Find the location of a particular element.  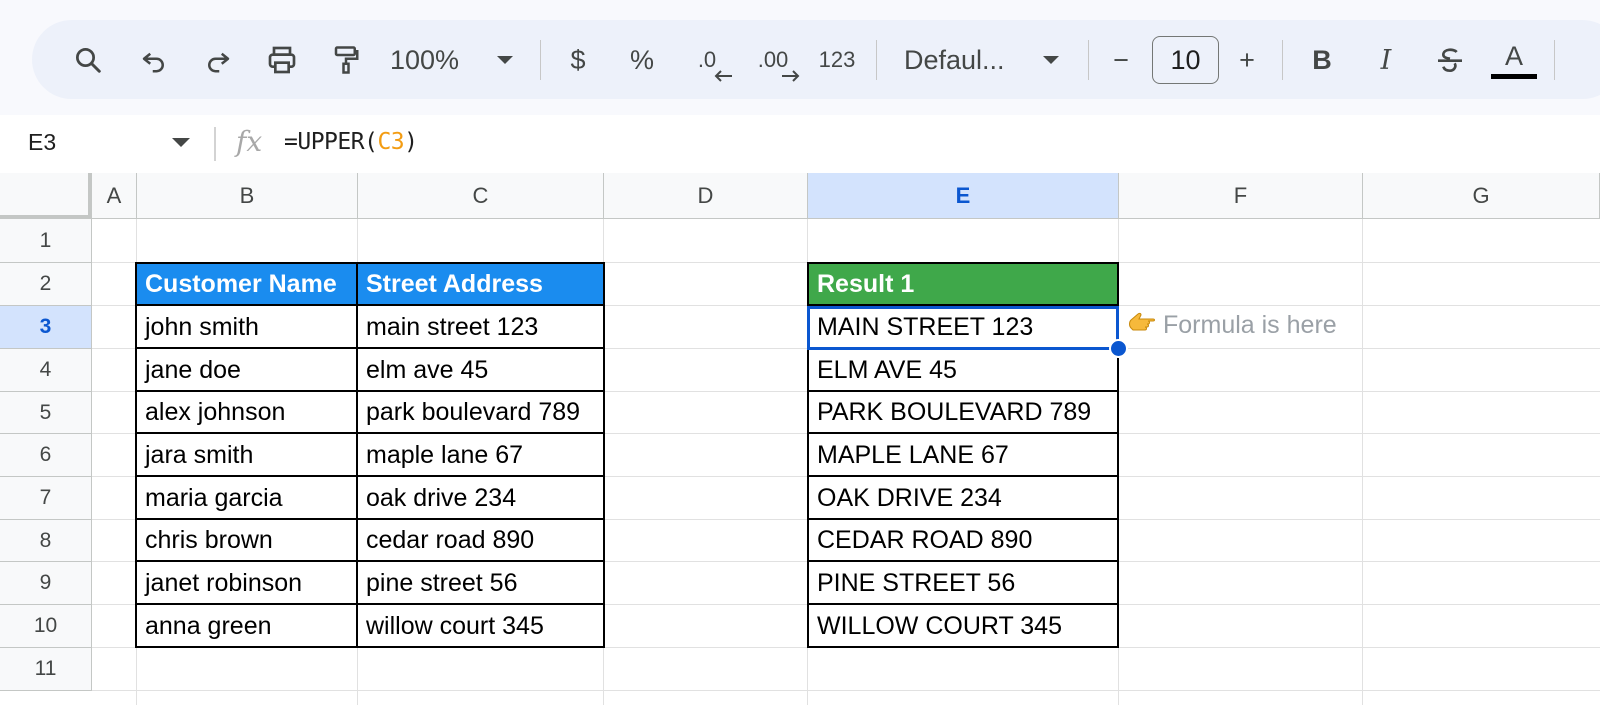

table-cell: janet robinson is located at coordinates (246, 583).